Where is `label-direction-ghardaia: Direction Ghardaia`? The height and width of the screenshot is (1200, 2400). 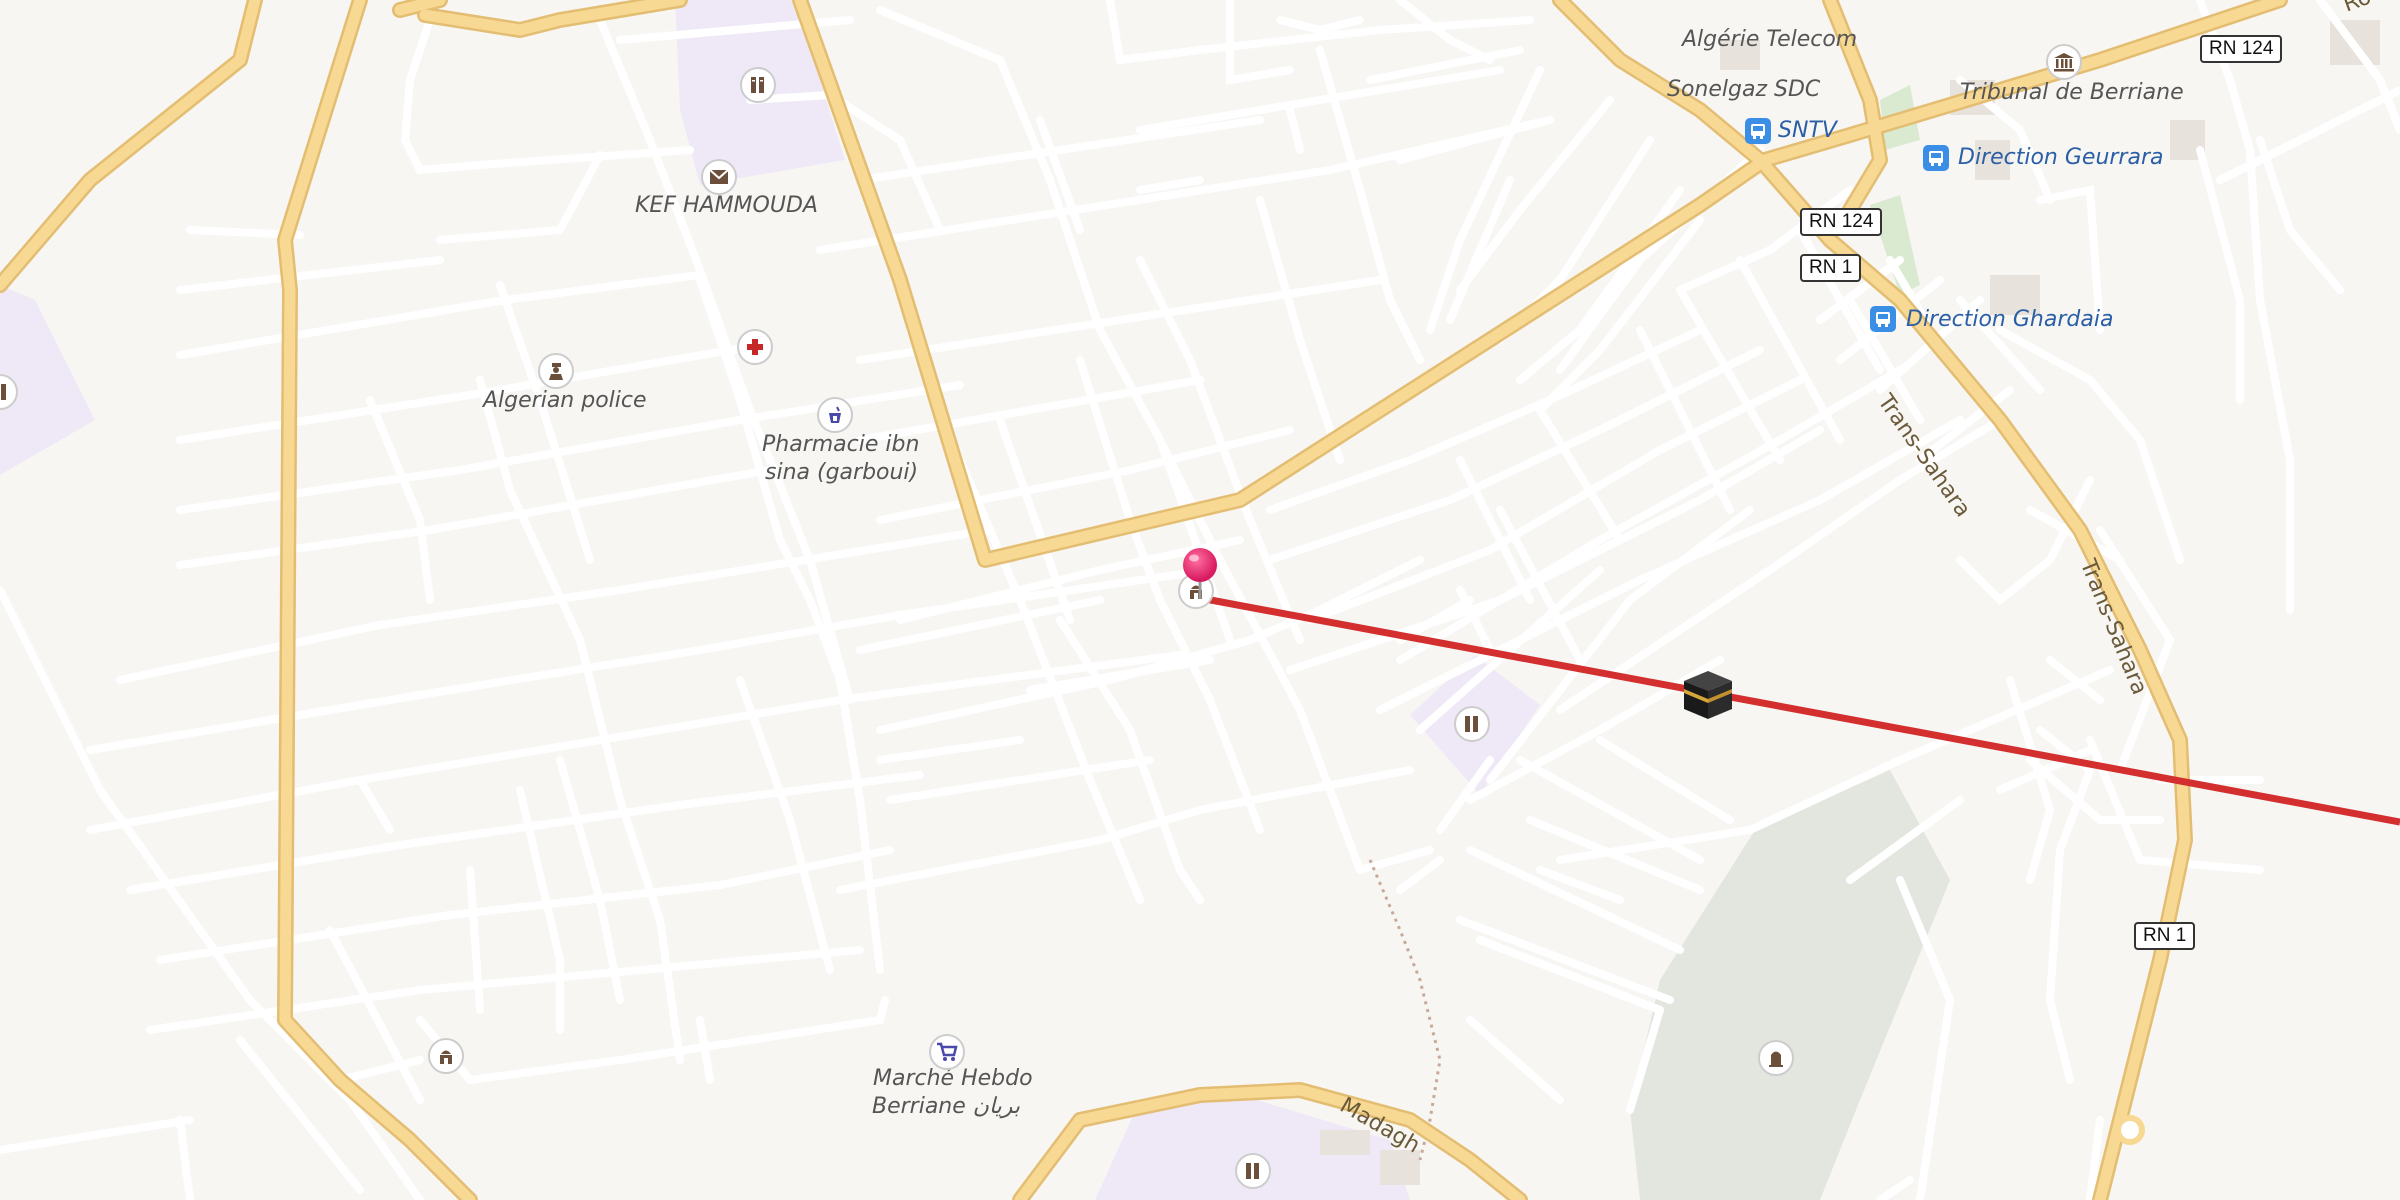 label-direction-ghardaia: Direction Ghardaia is located at coordinates (2010, 319).